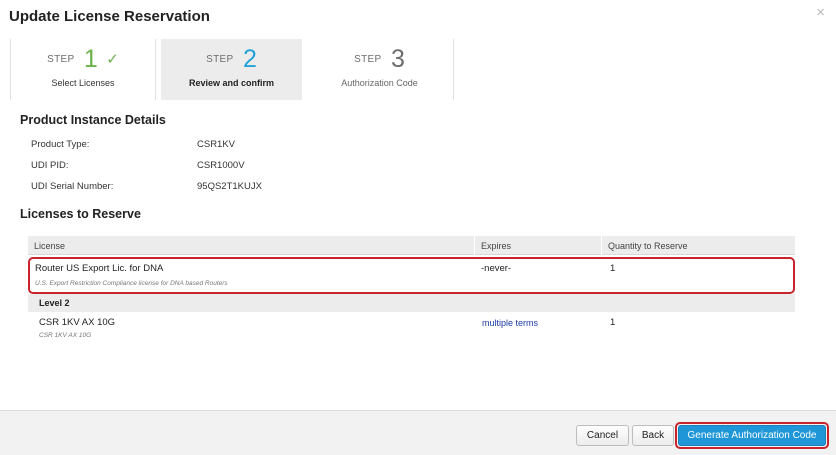 The image size is (836, 455). I want to click on multiple-terms-link: multiple terms, so click(510, 323).